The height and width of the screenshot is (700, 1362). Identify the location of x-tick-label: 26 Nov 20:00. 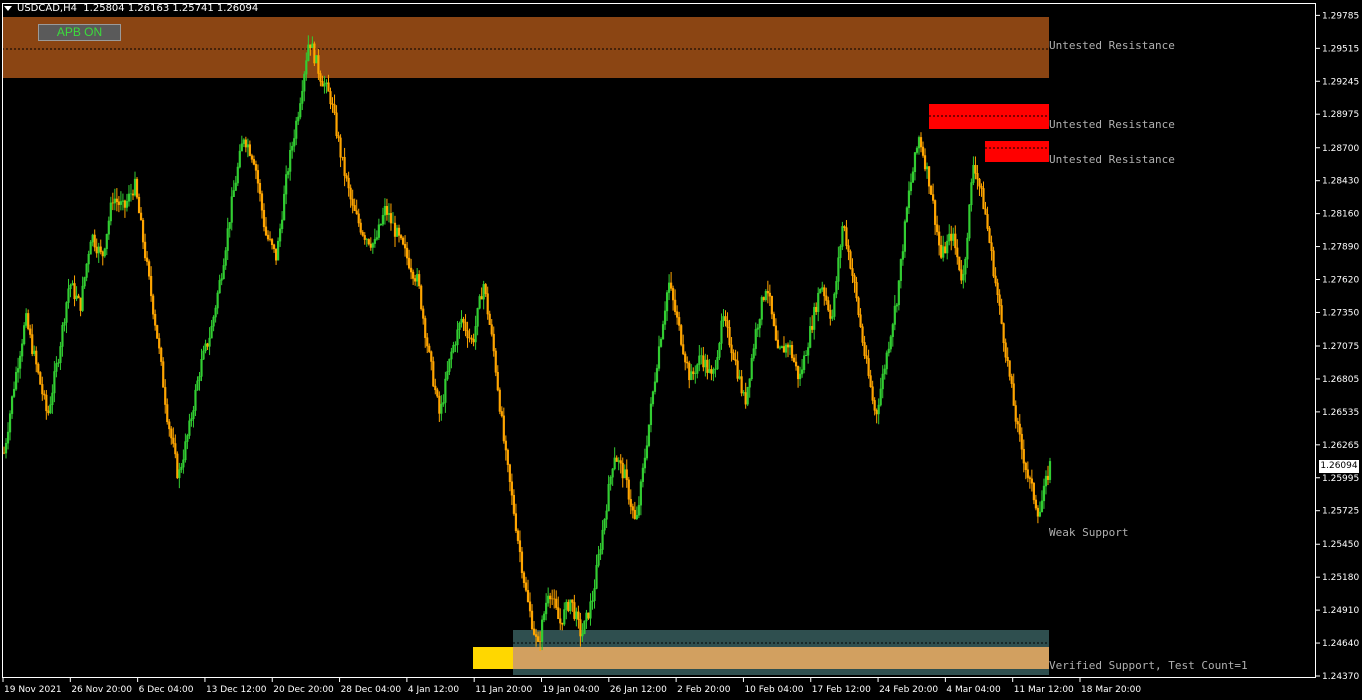
(101, 690).